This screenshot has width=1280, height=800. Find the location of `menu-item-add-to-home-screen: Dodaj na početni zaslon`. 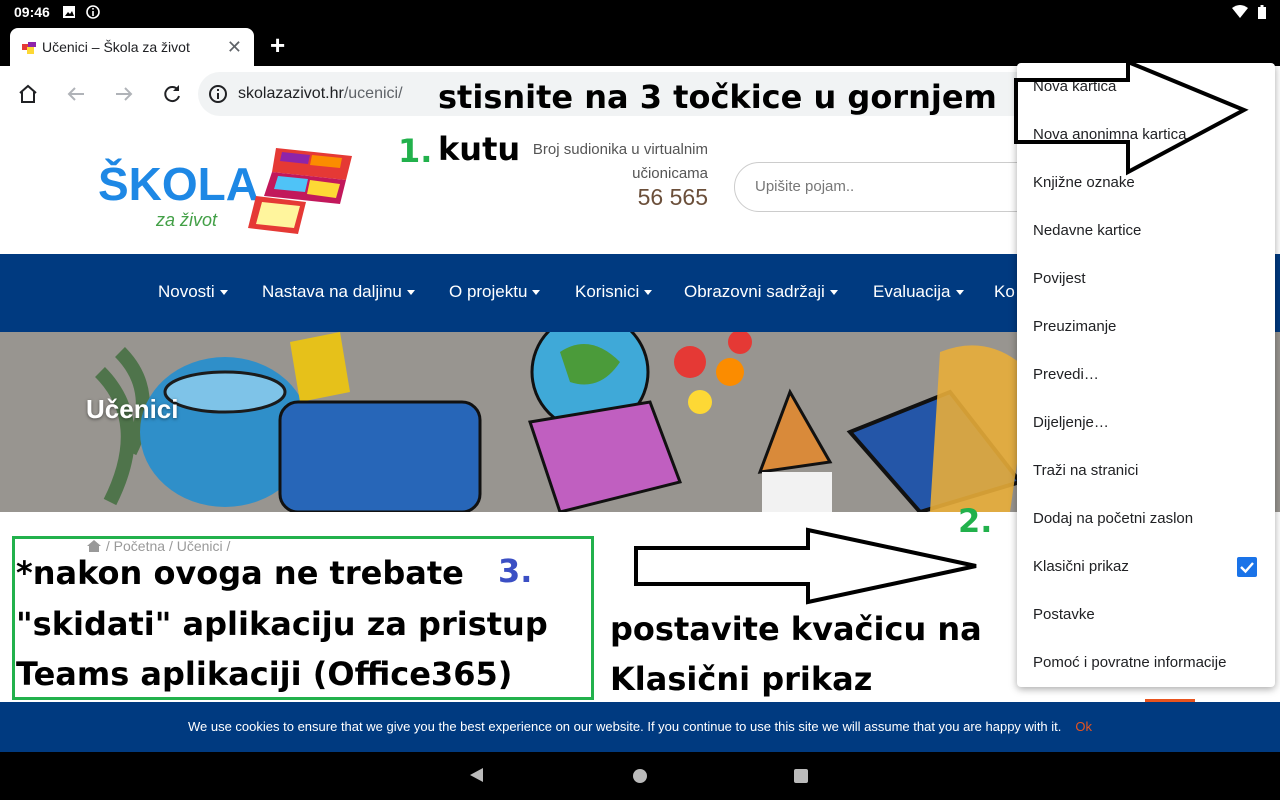

menu-item-add-to-home-screen: Dodaj na početni zaslon is located at coordinates (1146, 519).